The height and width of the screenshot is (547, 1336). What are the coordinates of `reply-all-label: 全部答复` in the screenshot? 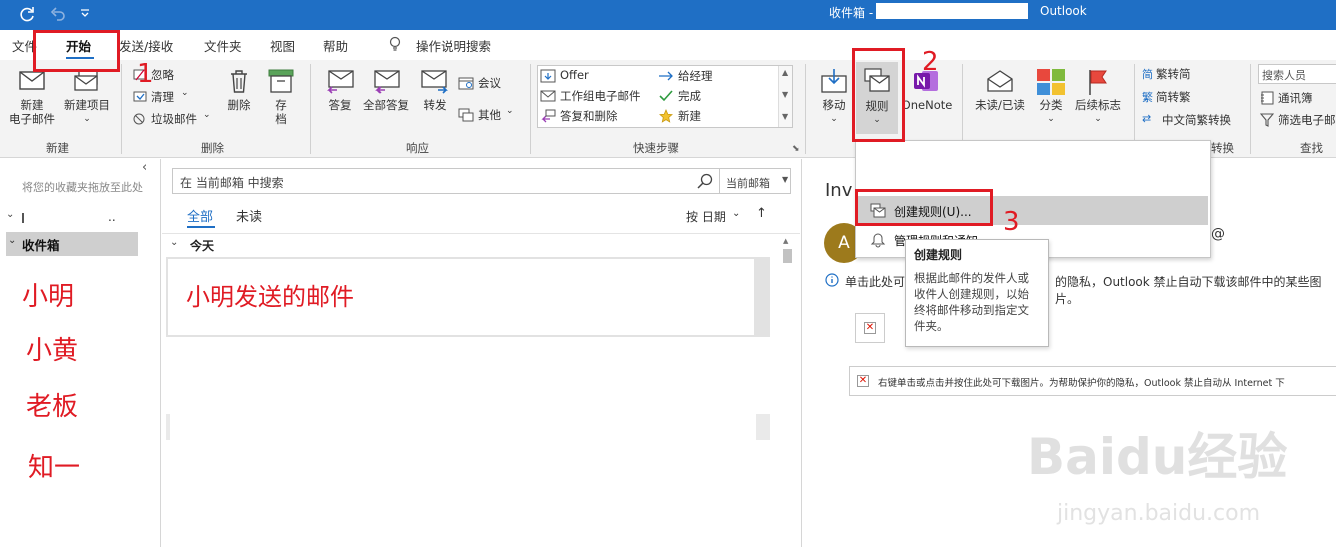 It's located at (386, 105).